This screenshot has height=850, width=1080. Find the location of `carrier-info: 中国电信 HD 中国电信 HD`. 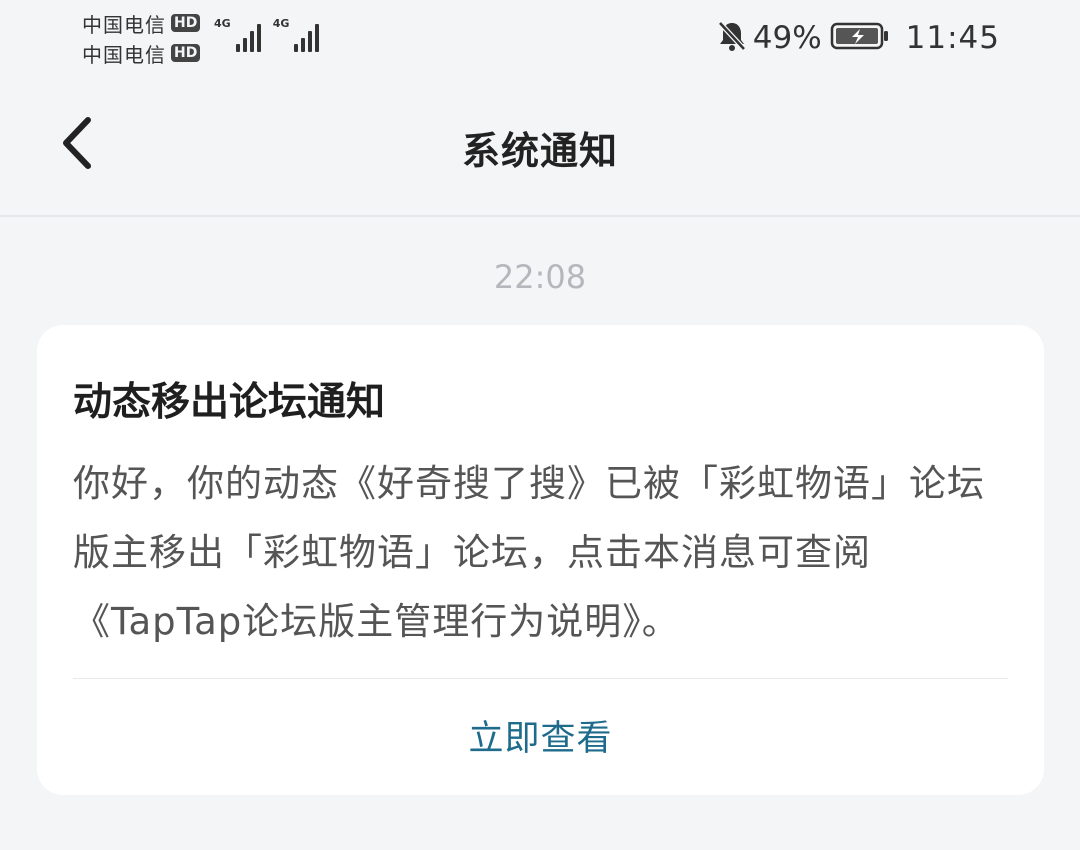

carrier-info: 中国电信 HD 中国电信 HD is located at coordinates (141, 38).